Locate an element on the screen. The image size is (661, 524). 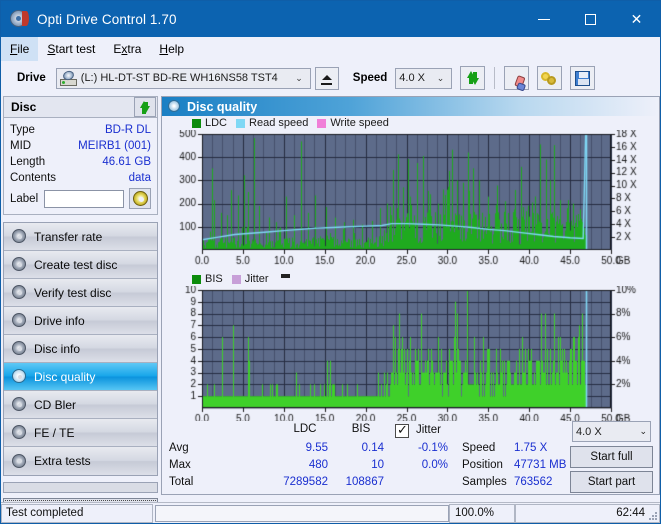
sidebar-item-disc-quality: Disc quality is located at coordinates (80, 377).